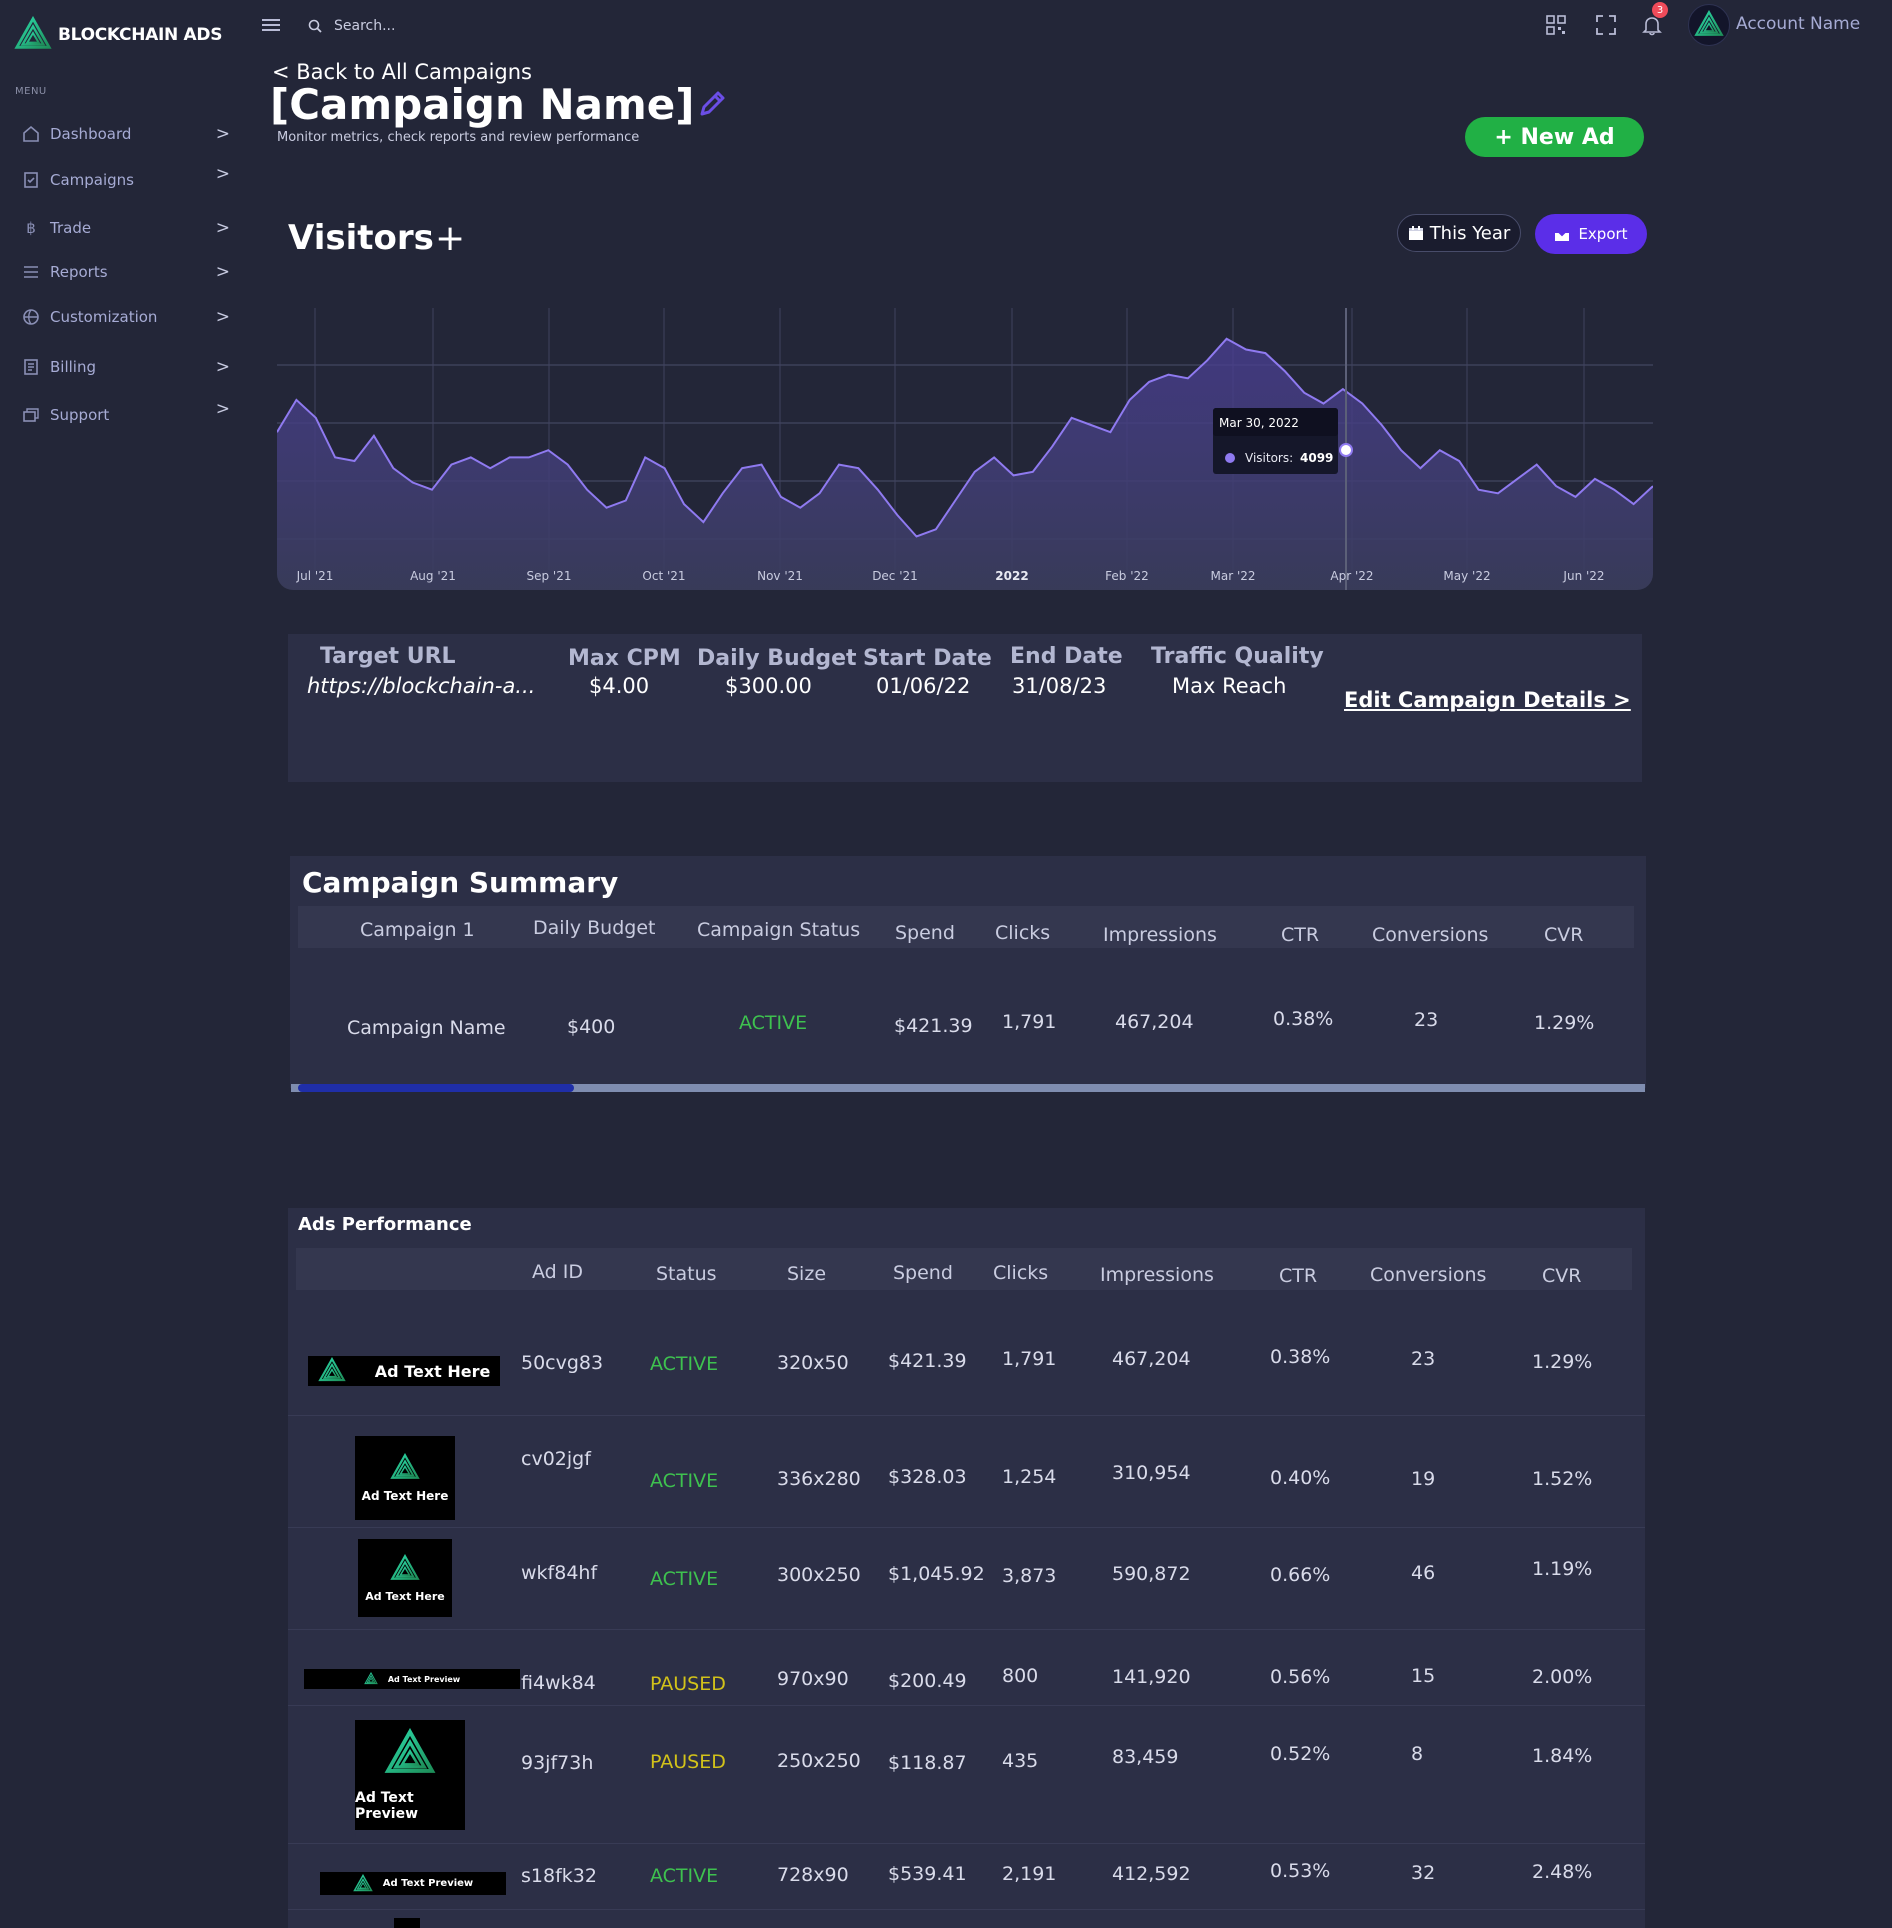 The height and width of the screenshot is (1928, 1892). I want to click on ads-column-header: Impressions, so click(1157, 1275).